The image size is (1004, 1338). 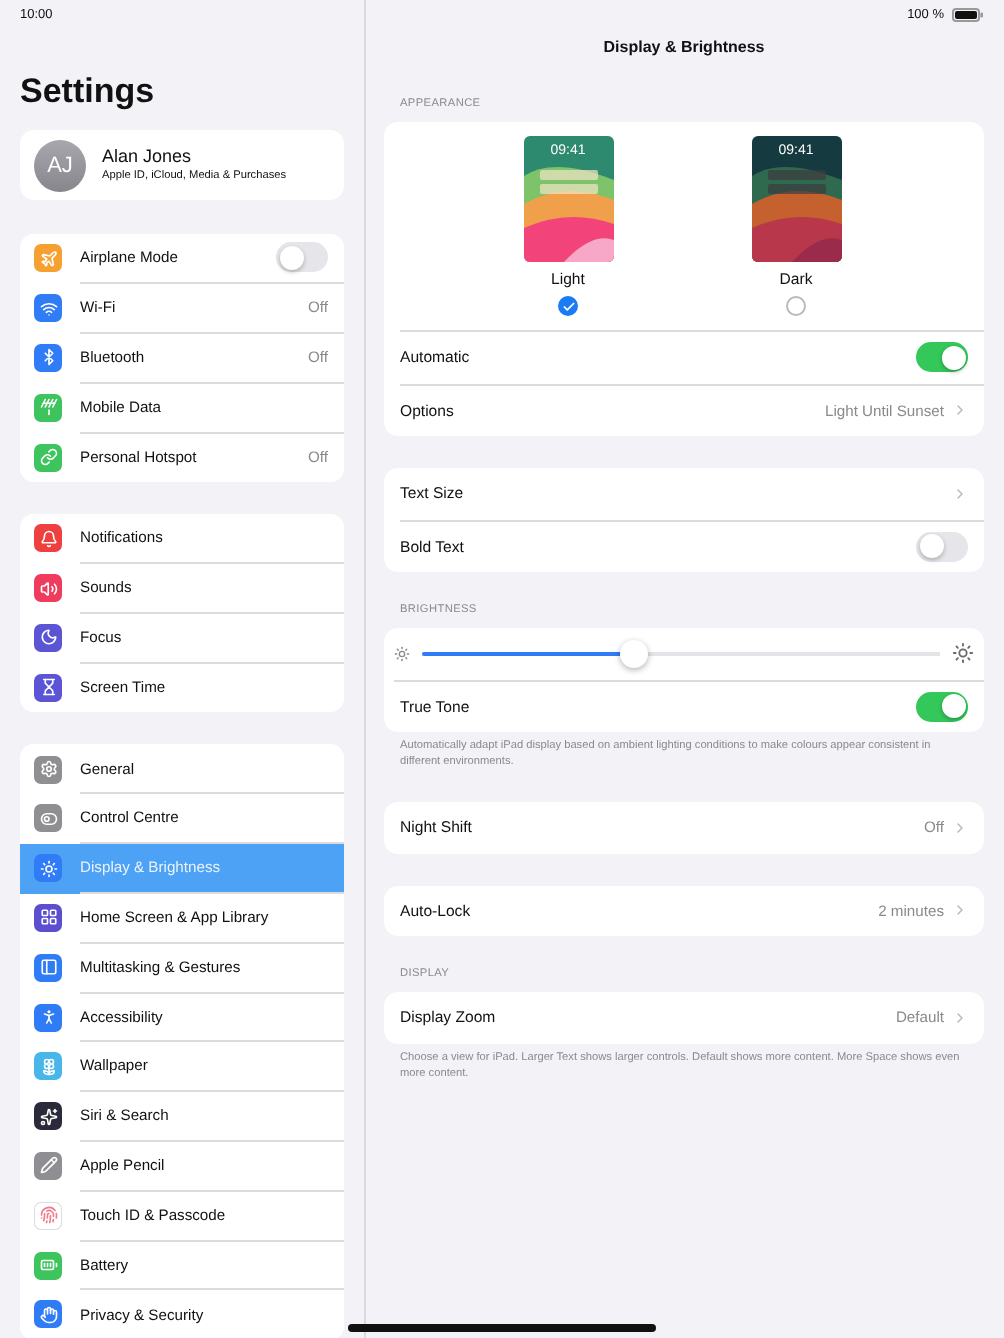 I want to click on profile-name: Alan Jones, so click(x=148, y=157).